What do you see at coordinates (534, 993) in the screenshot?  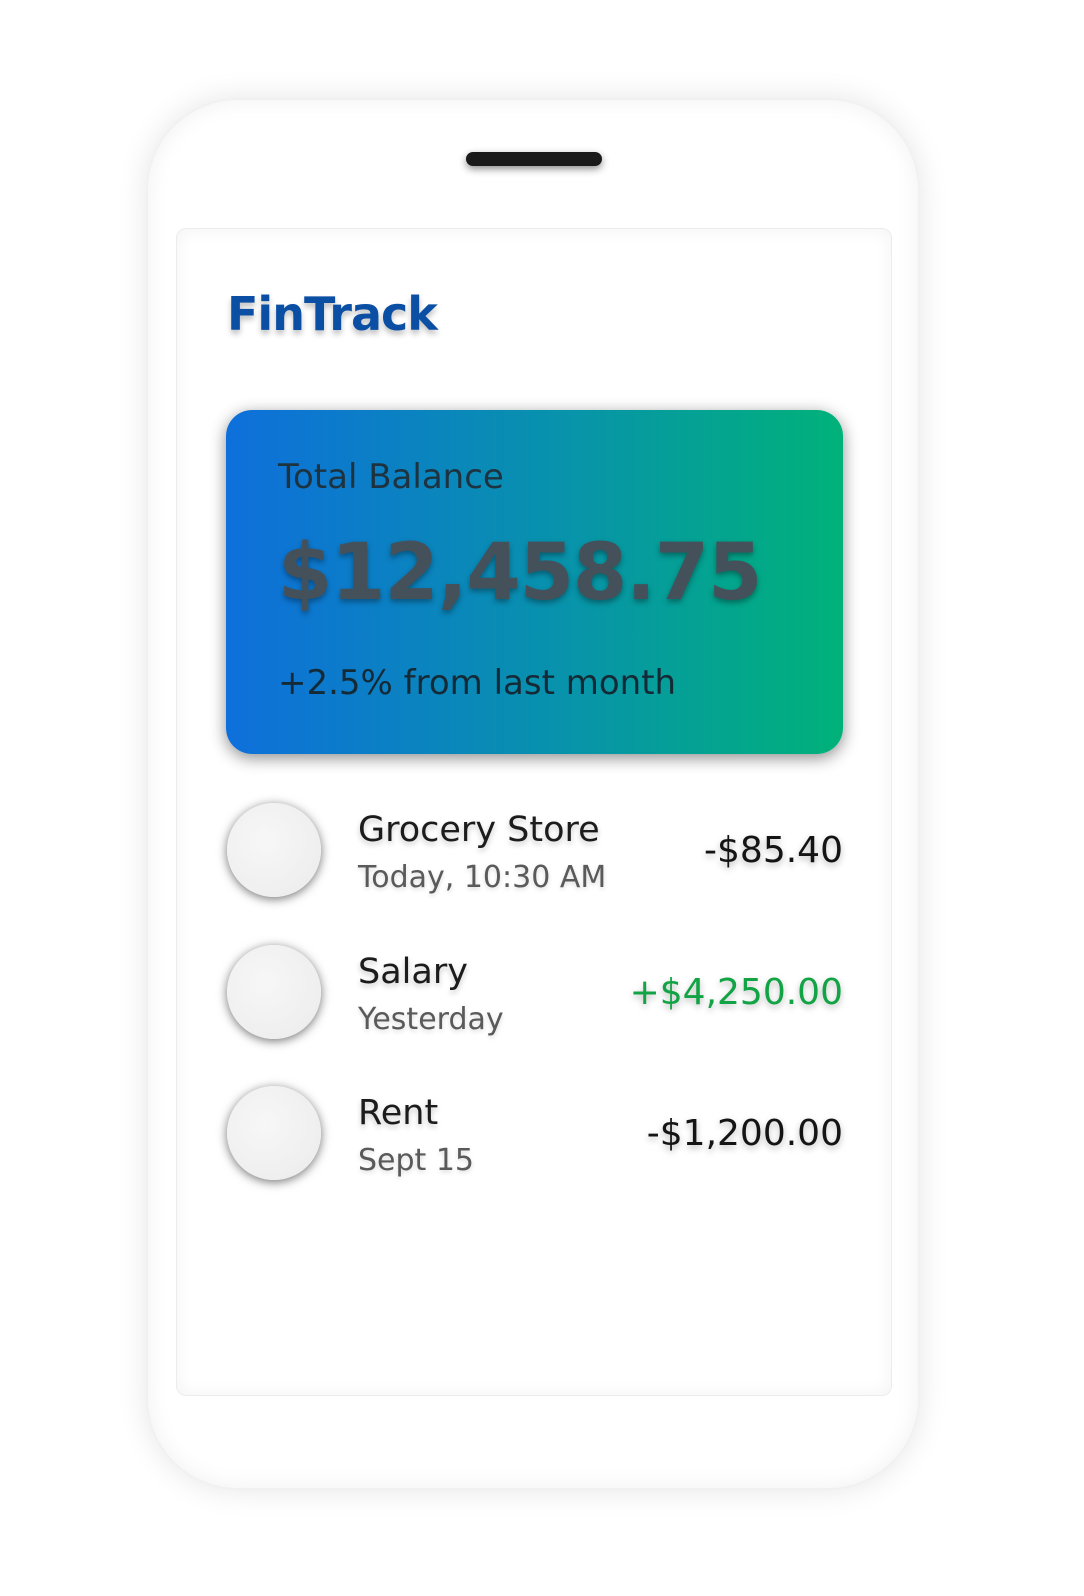 I see `transaction-item: Salary Yesterday +$4,250.00` at bounding box center [534, 993].